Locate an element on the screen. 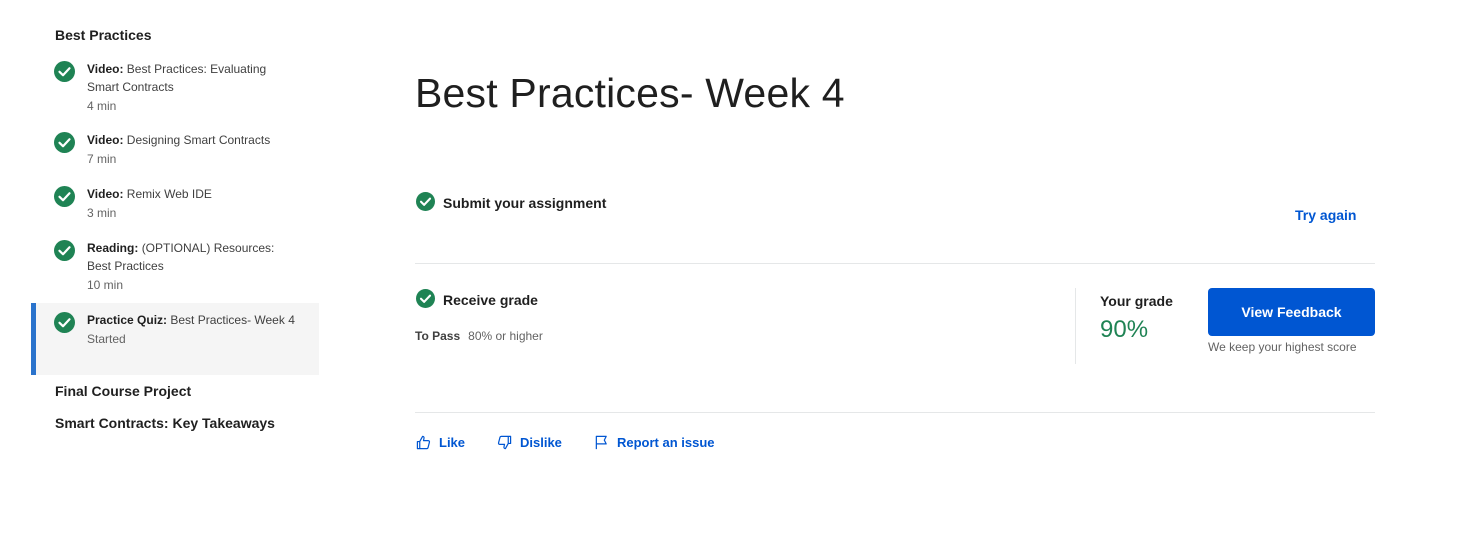 The image size is (1479, 536). sidebar-item-meta: 7 min is located at coordinates (102, 159).